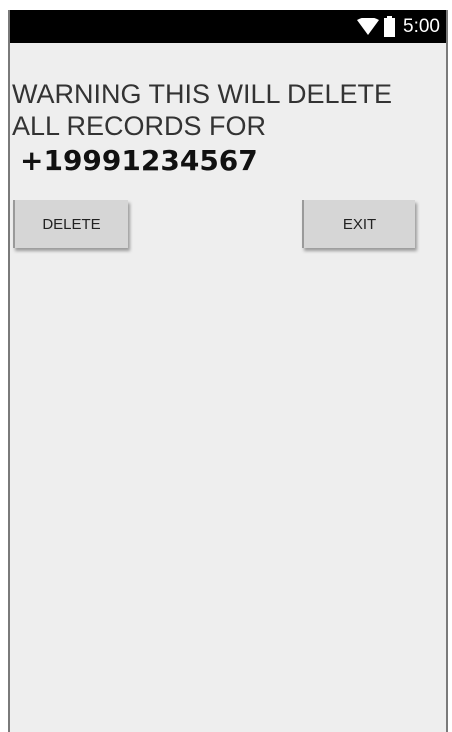 The height and width of the screenshot is (732, 452). I want to click on exit-button: EXIT, so click(358, 224).